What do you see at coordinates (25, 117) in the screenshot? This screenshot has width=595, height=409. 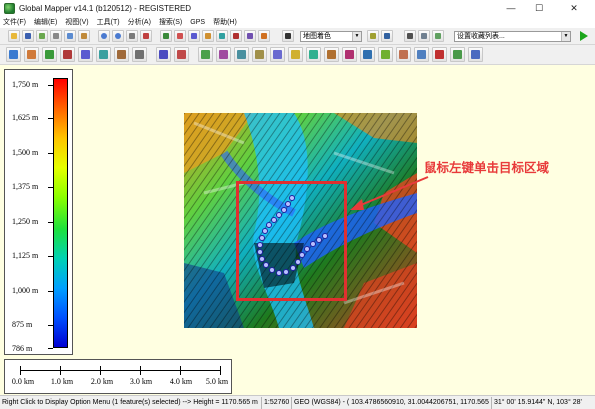 I see `legend-label: 1,625 m` at bounding box center [25, 117].